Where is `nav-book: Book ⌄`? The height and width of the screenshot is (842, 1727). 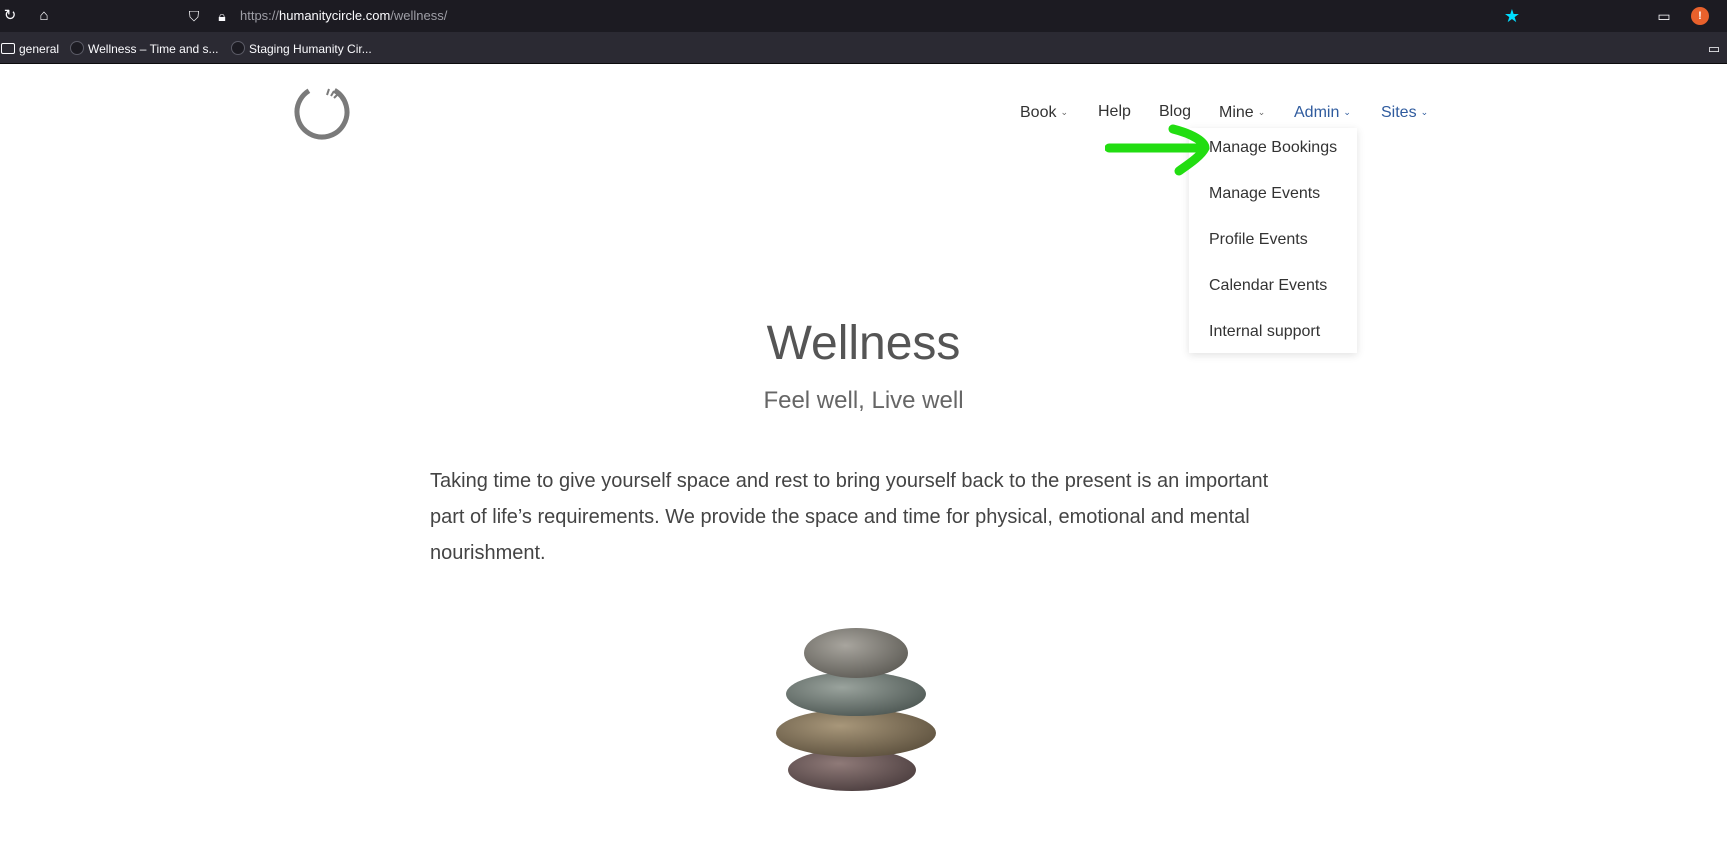
nav-book: Book ⌄ is located at coordinates (1044, 112).